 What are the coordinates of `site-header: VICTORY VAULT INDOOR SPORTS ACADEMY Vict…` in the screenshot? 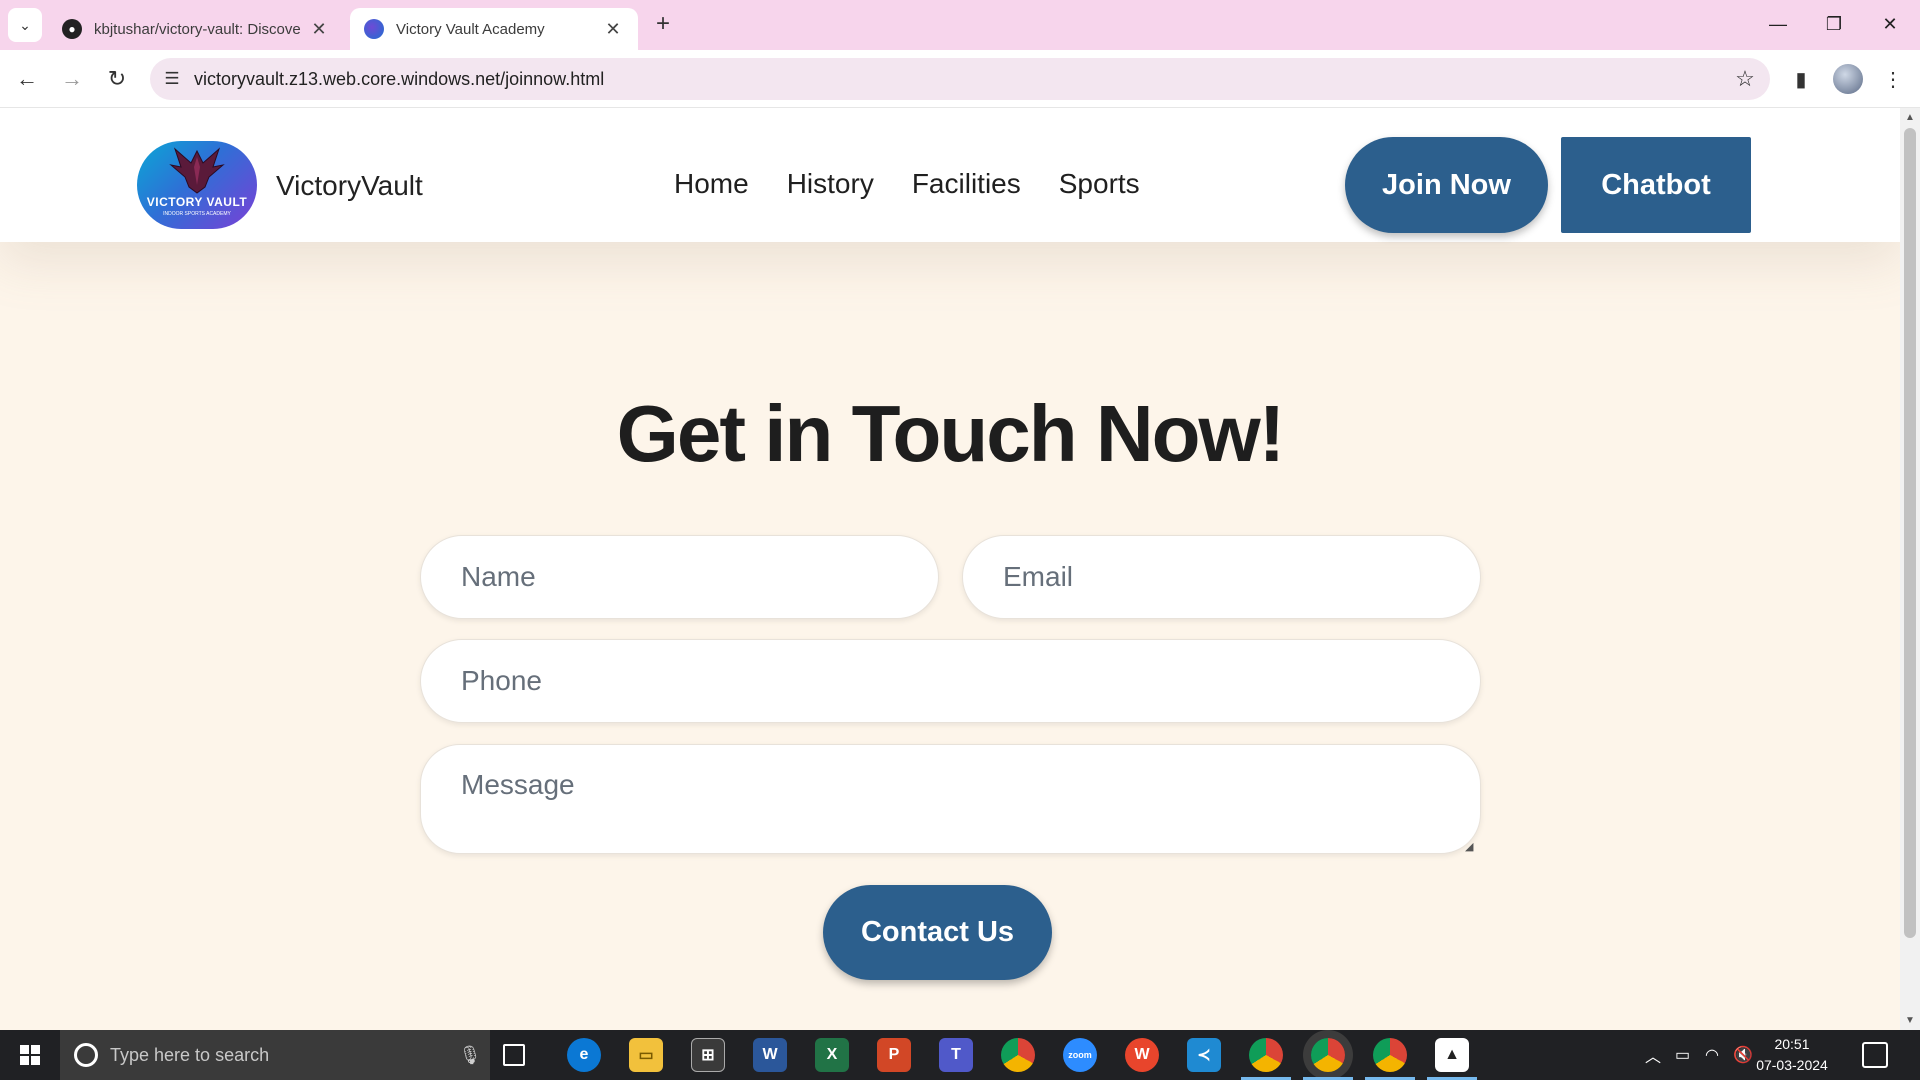 It's located at (950, 175).